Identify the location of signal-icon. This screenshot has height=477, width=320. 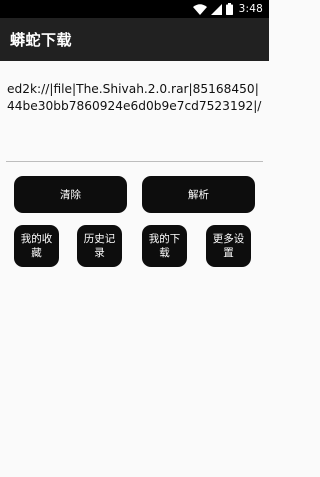
(216, 9).